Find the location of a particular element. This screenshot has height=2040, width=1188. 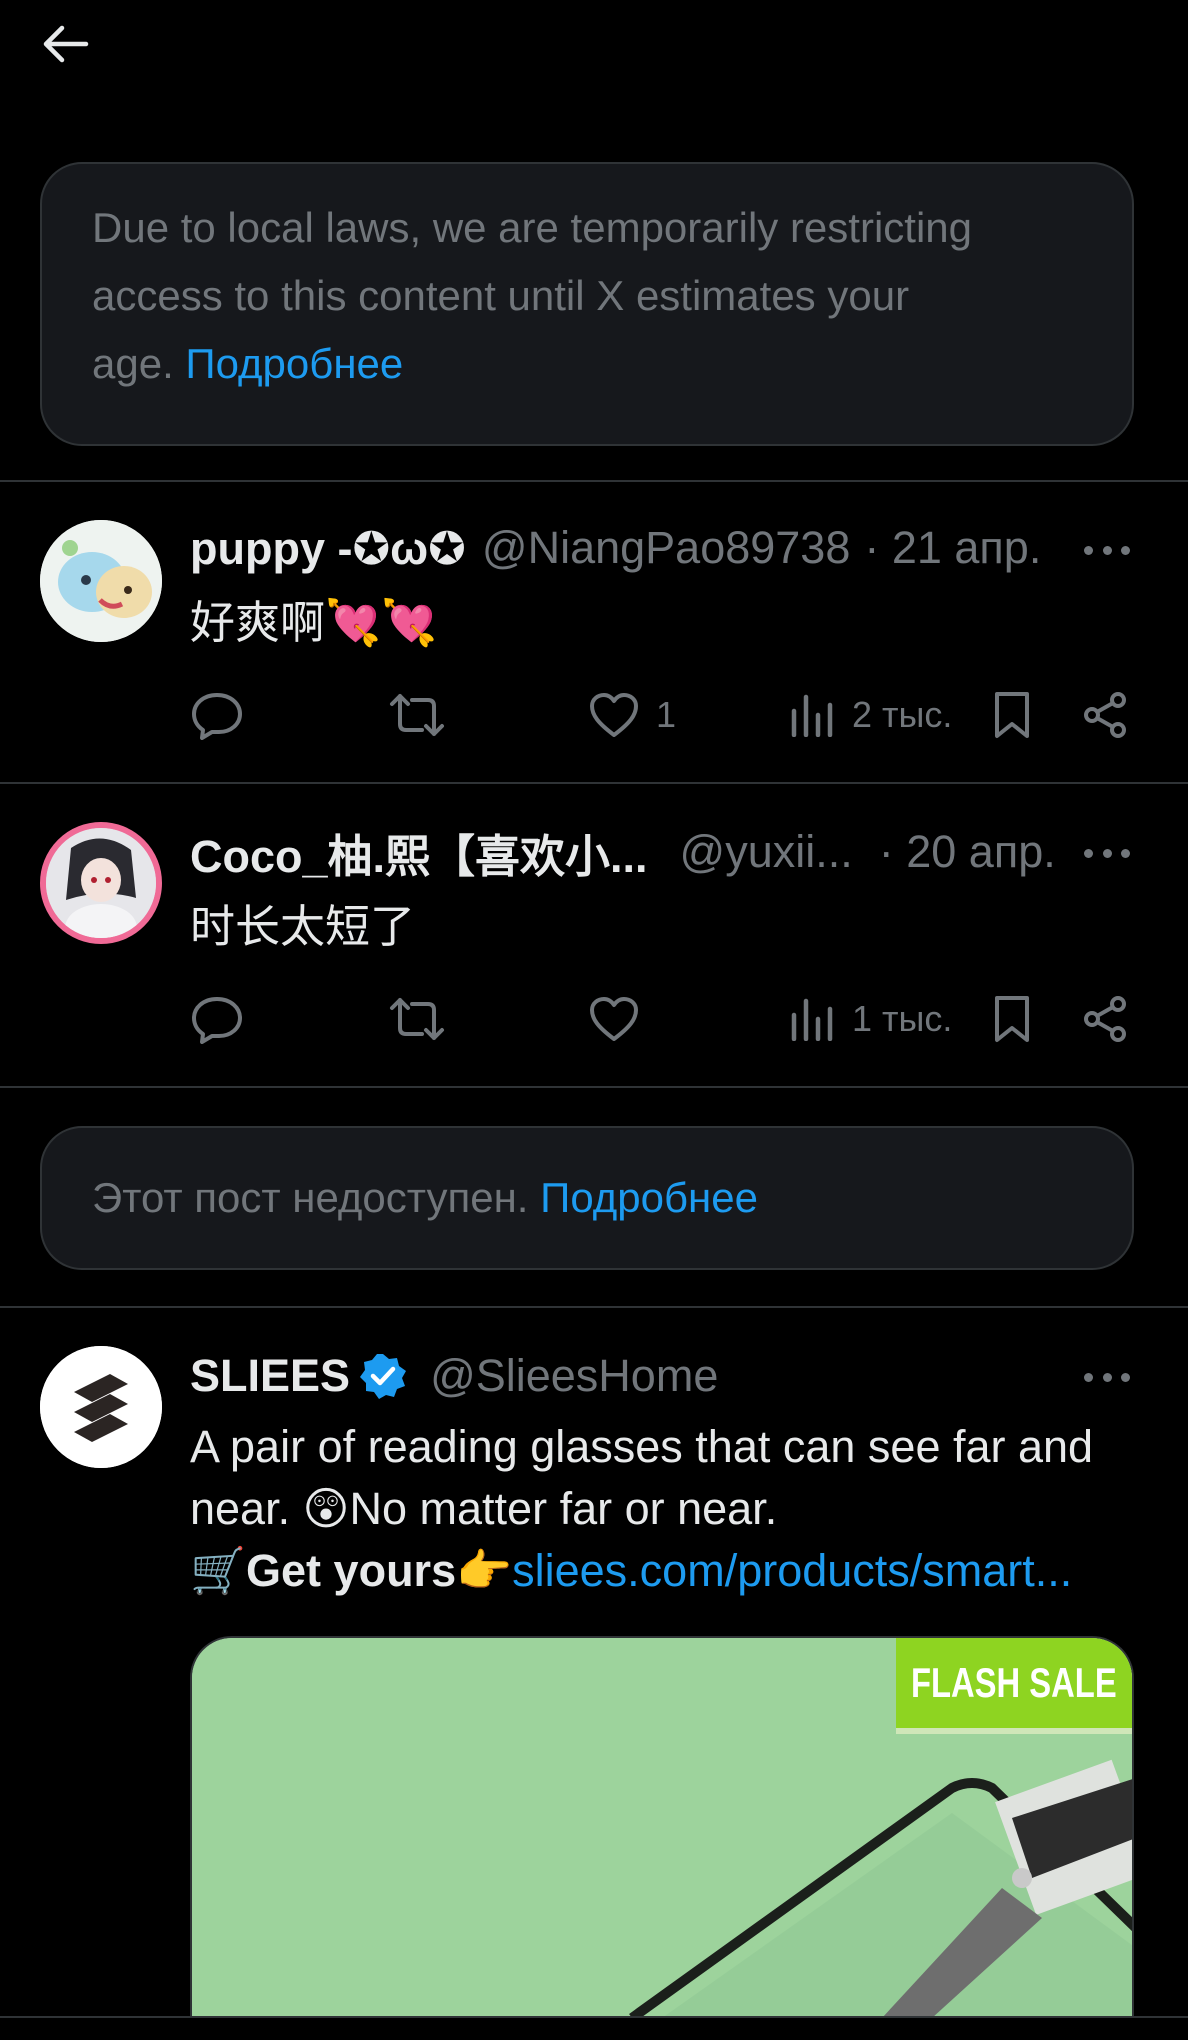

cart-emoji: 🛒 is located at coordinates (218, 1570).